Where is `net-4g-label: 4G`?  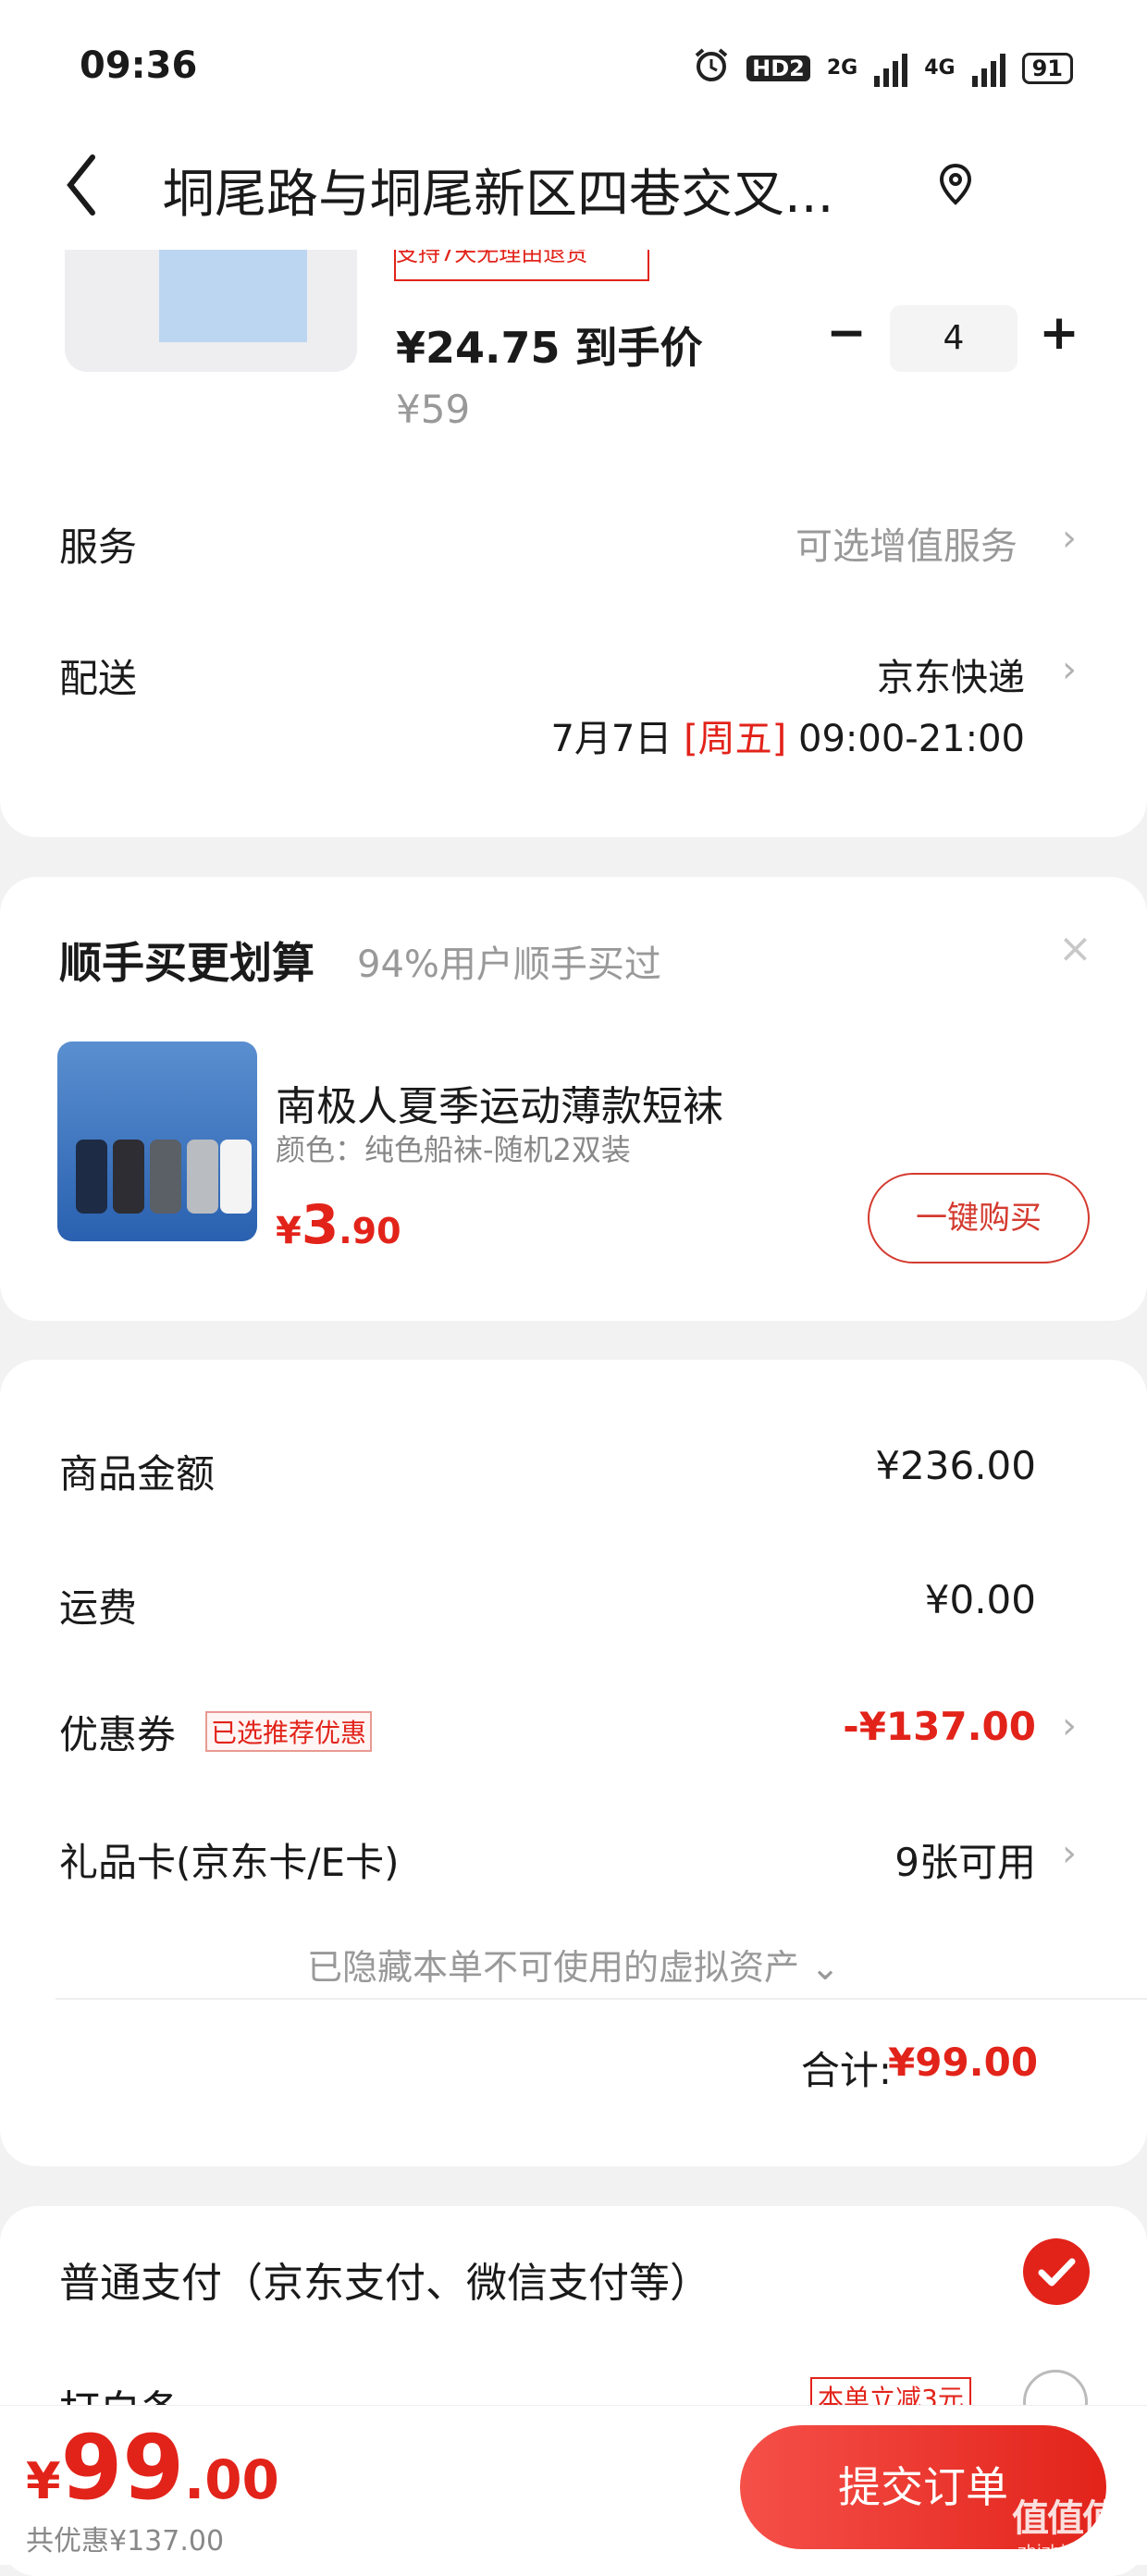 net-4g-label: 4G is located at coordinates (940, 68).